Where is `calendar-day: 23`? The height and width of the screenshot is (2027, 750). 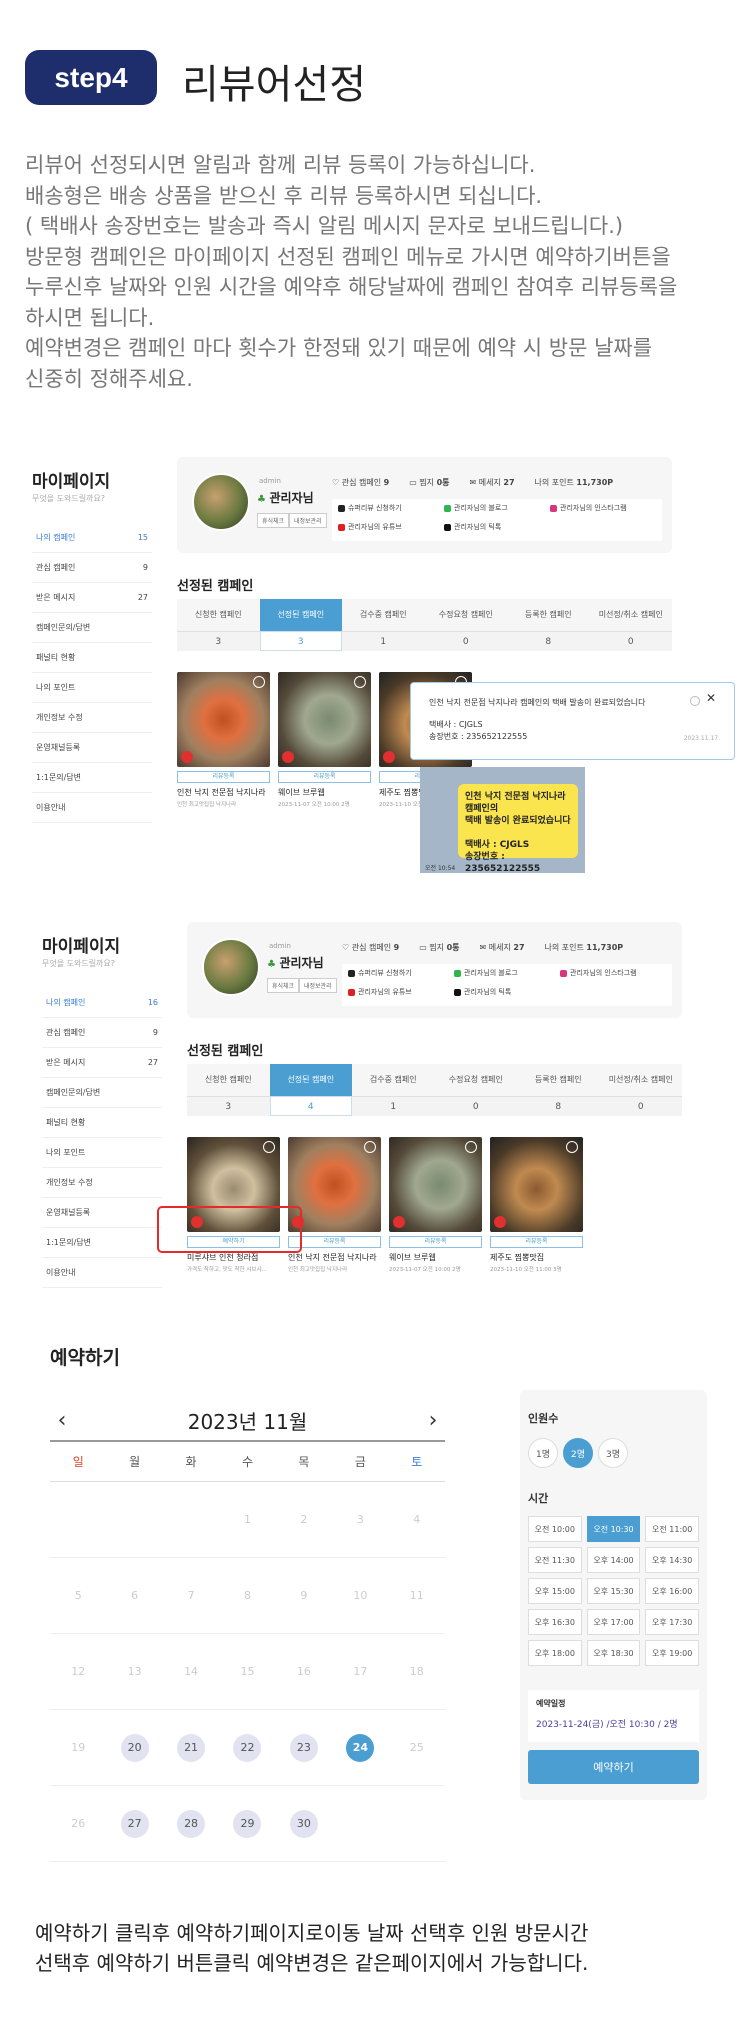
calendar-day: 23 is located at coordinates (304, 1748).